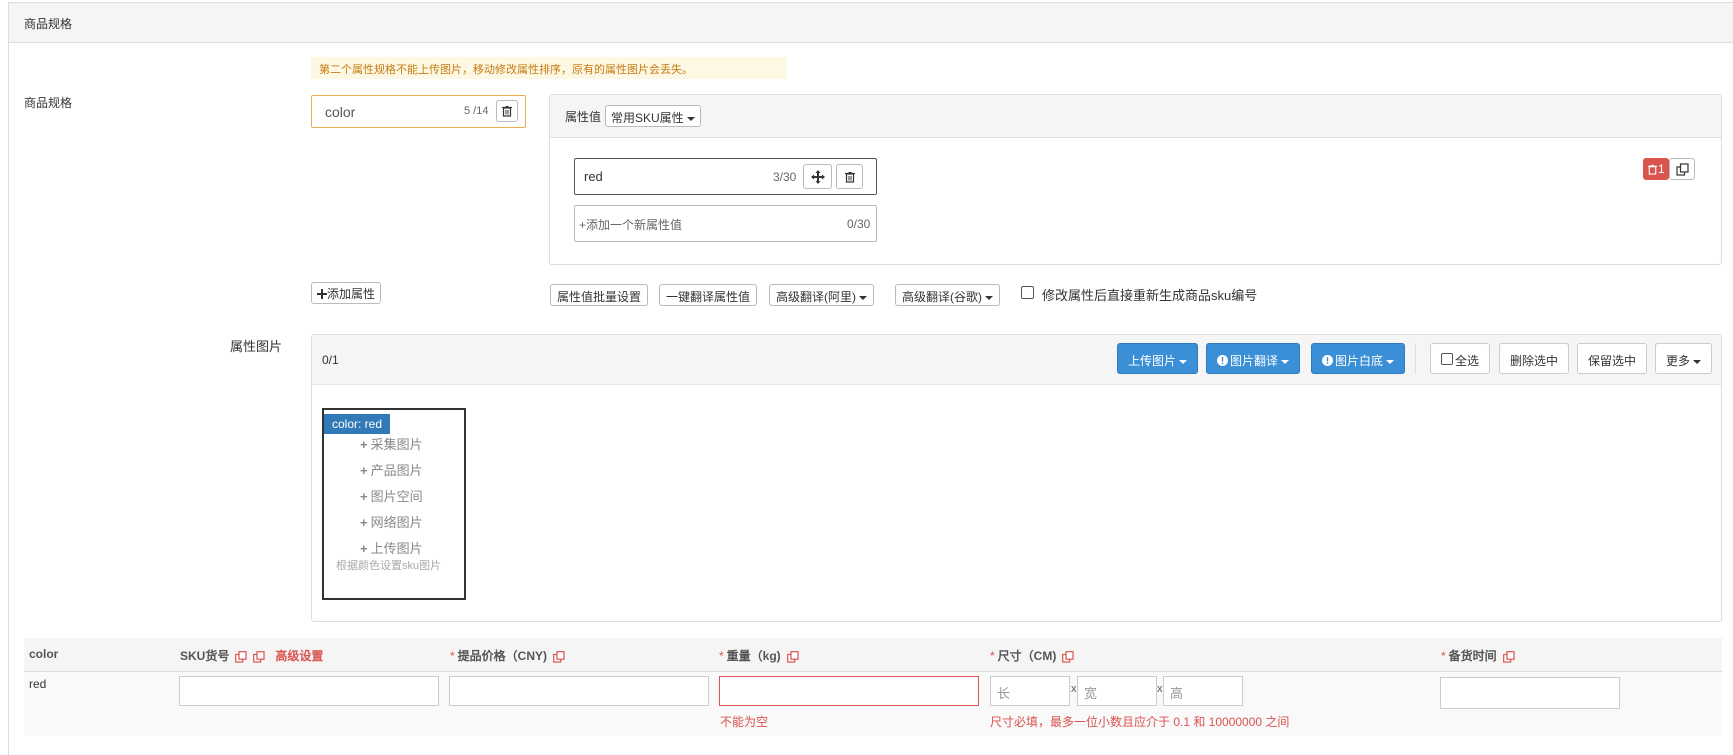 The image size is (1733, 755). What do you see at coordinates (44, 654) in the screenshot?
I see `col-color: color` at bounding box center [44, 654].